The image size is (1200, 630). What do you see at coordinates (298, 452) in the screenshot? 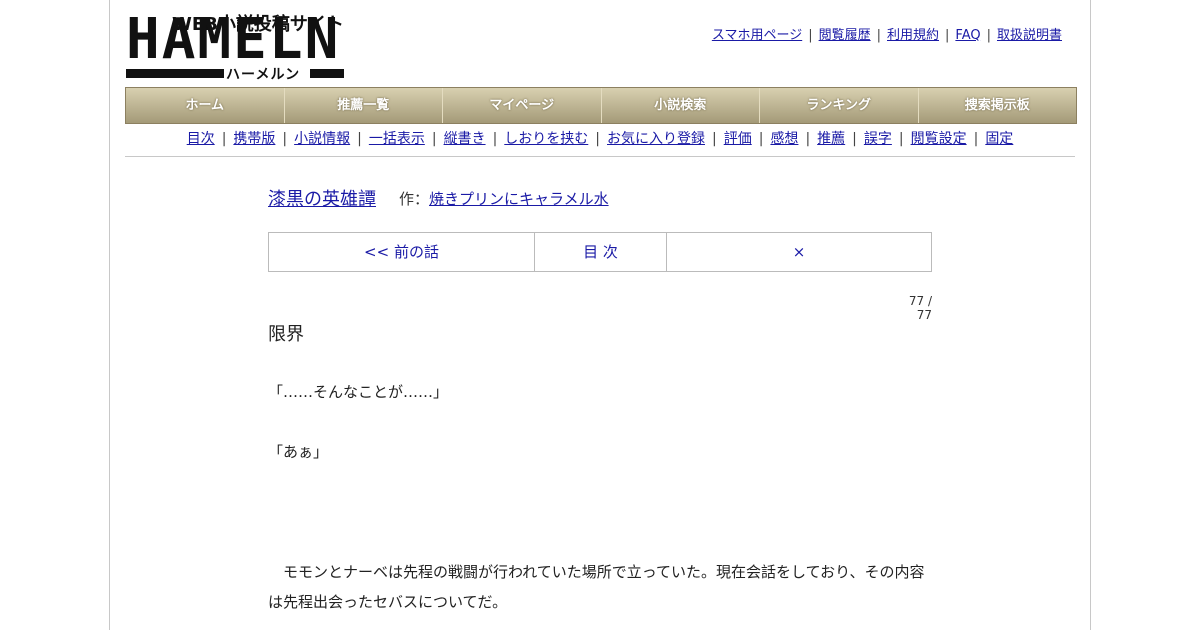
I see `body-line: 「あぁ」` at bounding box center [298, 452].